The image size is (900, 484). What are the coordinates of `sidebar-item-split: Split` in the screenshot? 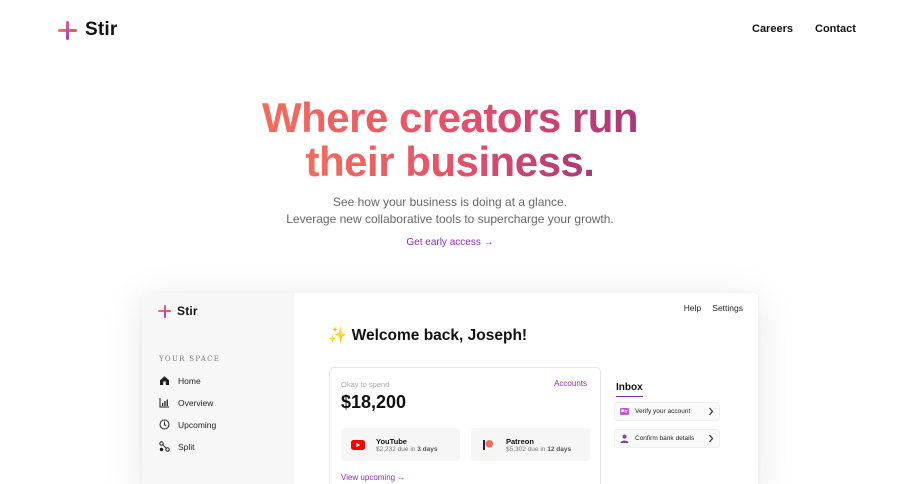 It's located at (177, 446).